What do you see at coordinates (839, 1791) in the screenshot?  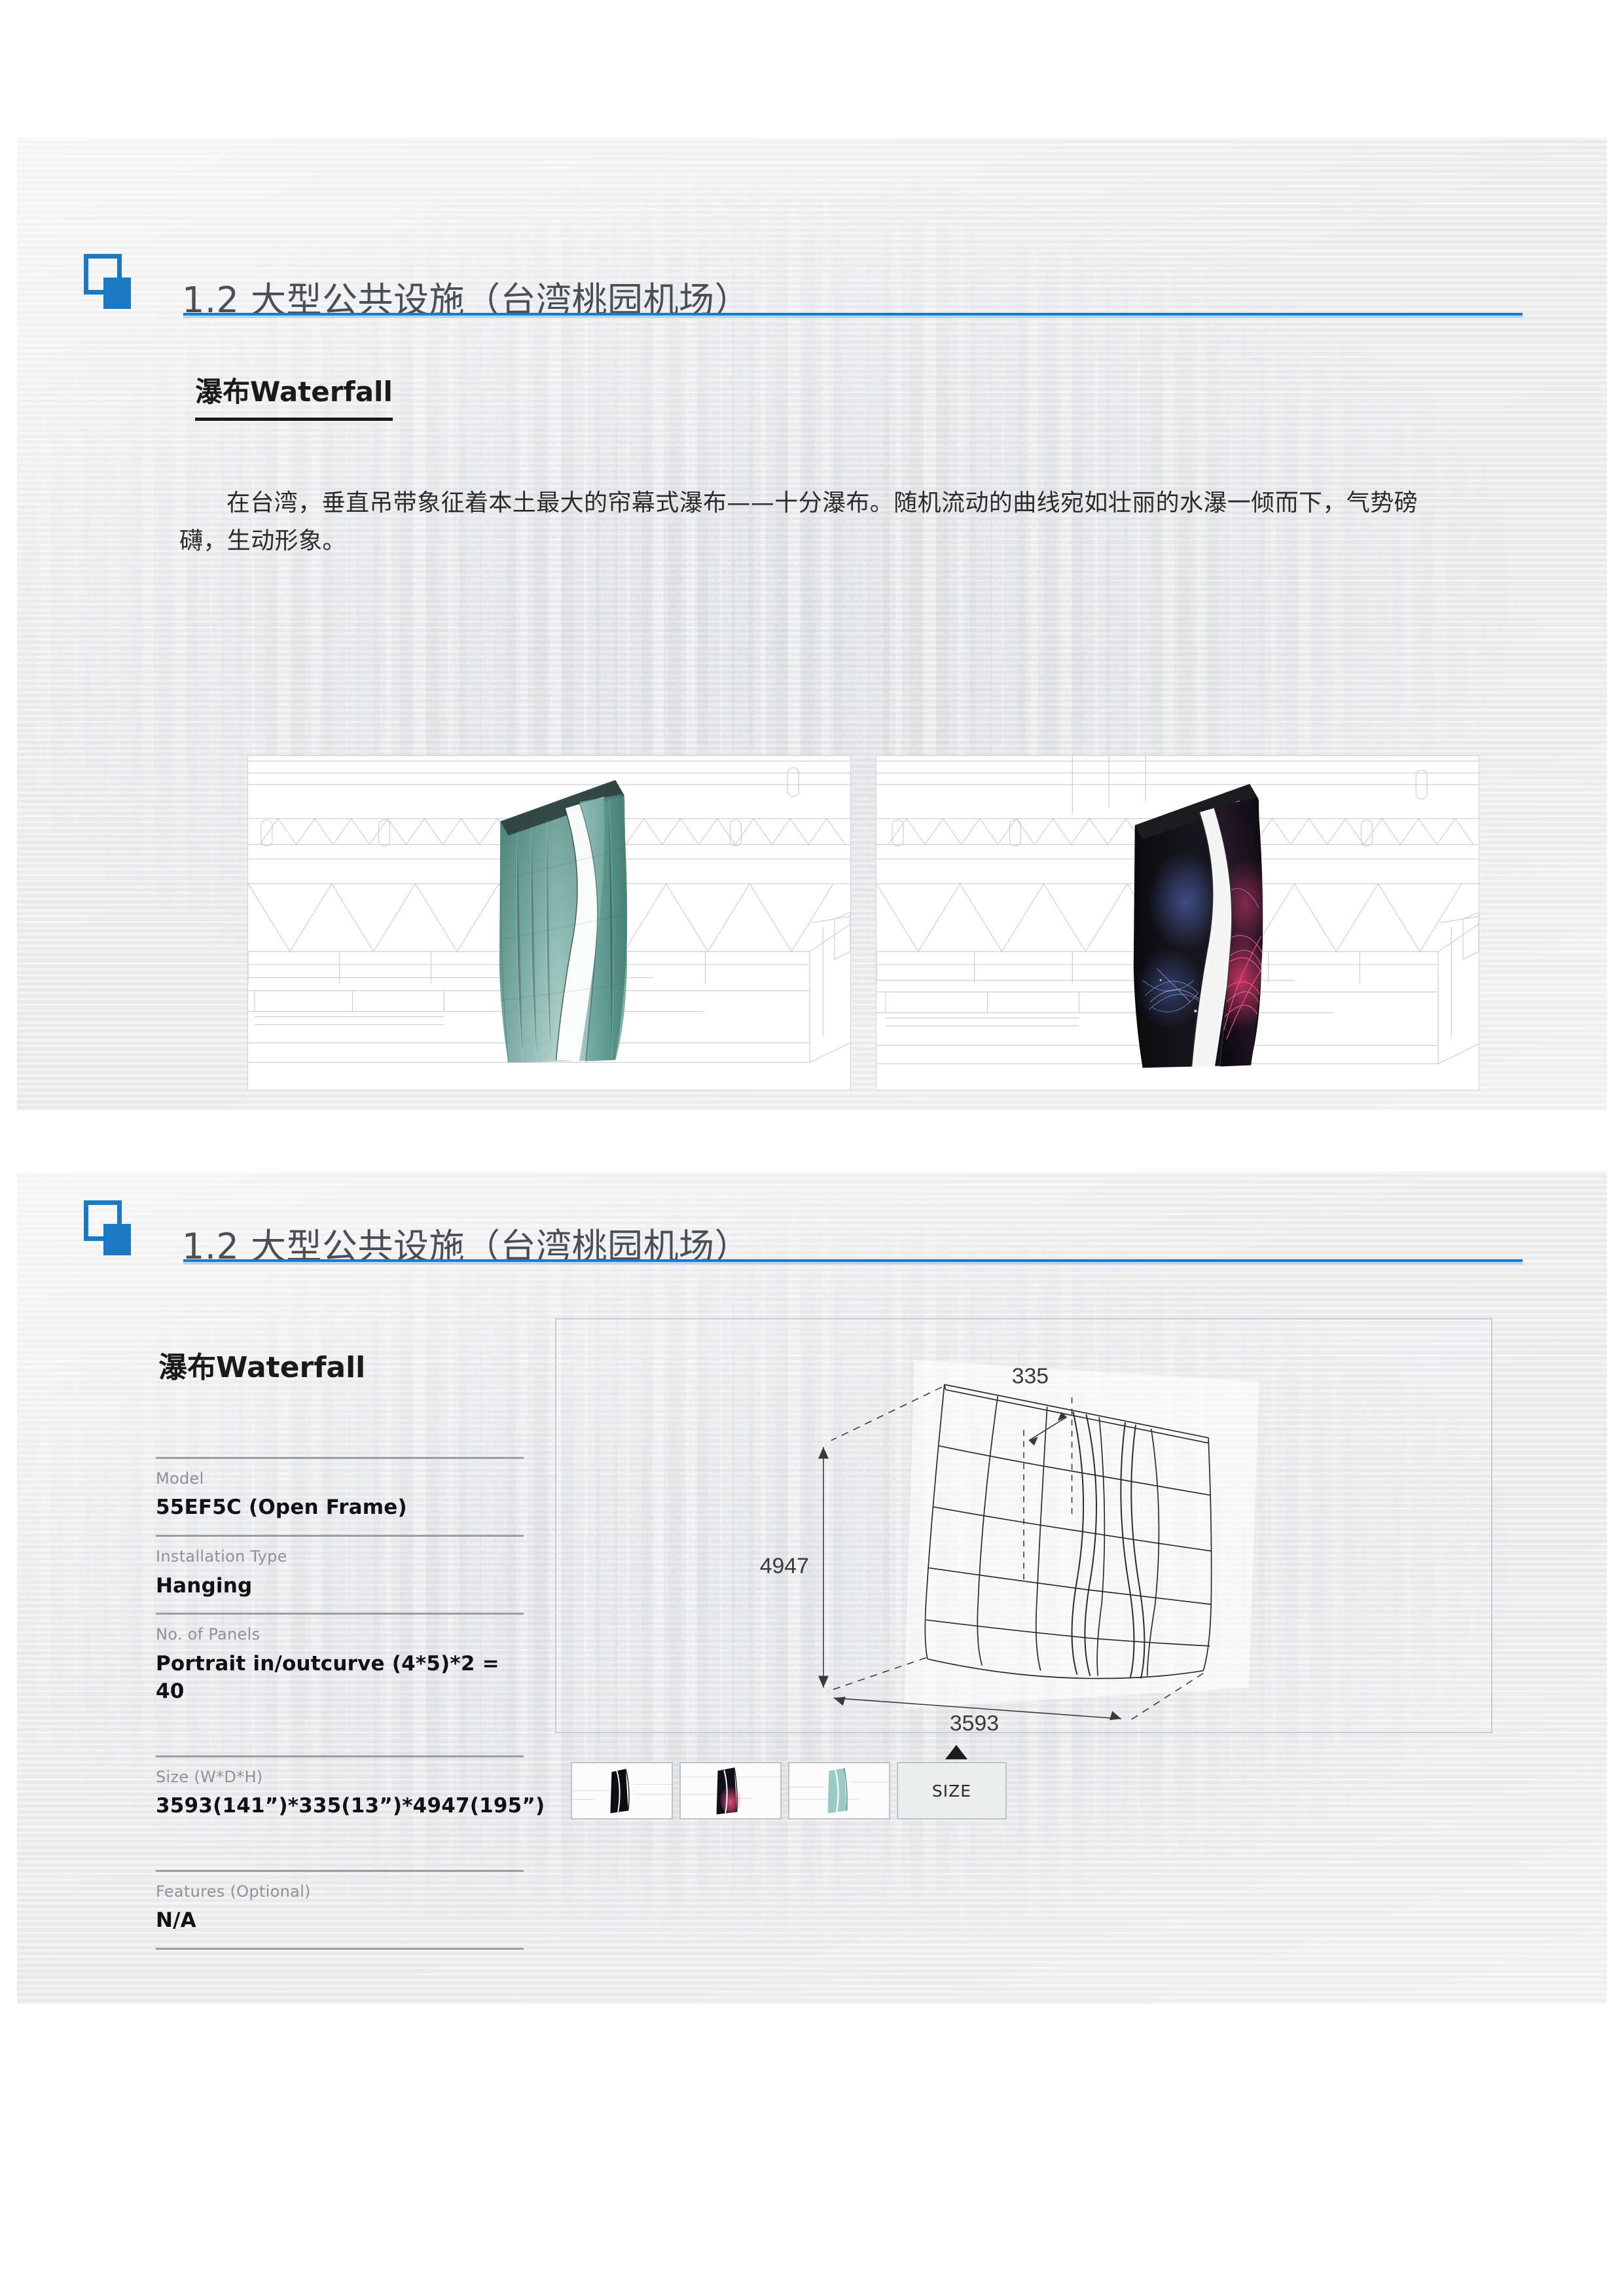 I see `thumbnail-green` at bounding box center [839, 1791].